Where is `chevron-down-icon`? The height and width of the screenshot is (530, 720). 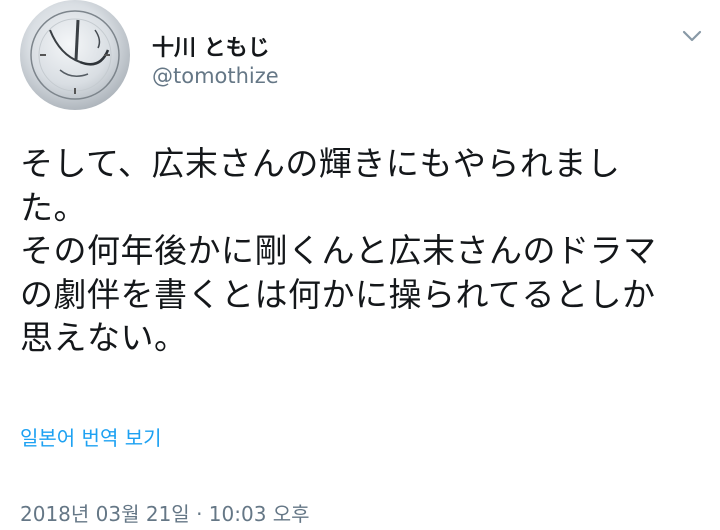 chevron-down-icon is located at coordinates (692, 36).